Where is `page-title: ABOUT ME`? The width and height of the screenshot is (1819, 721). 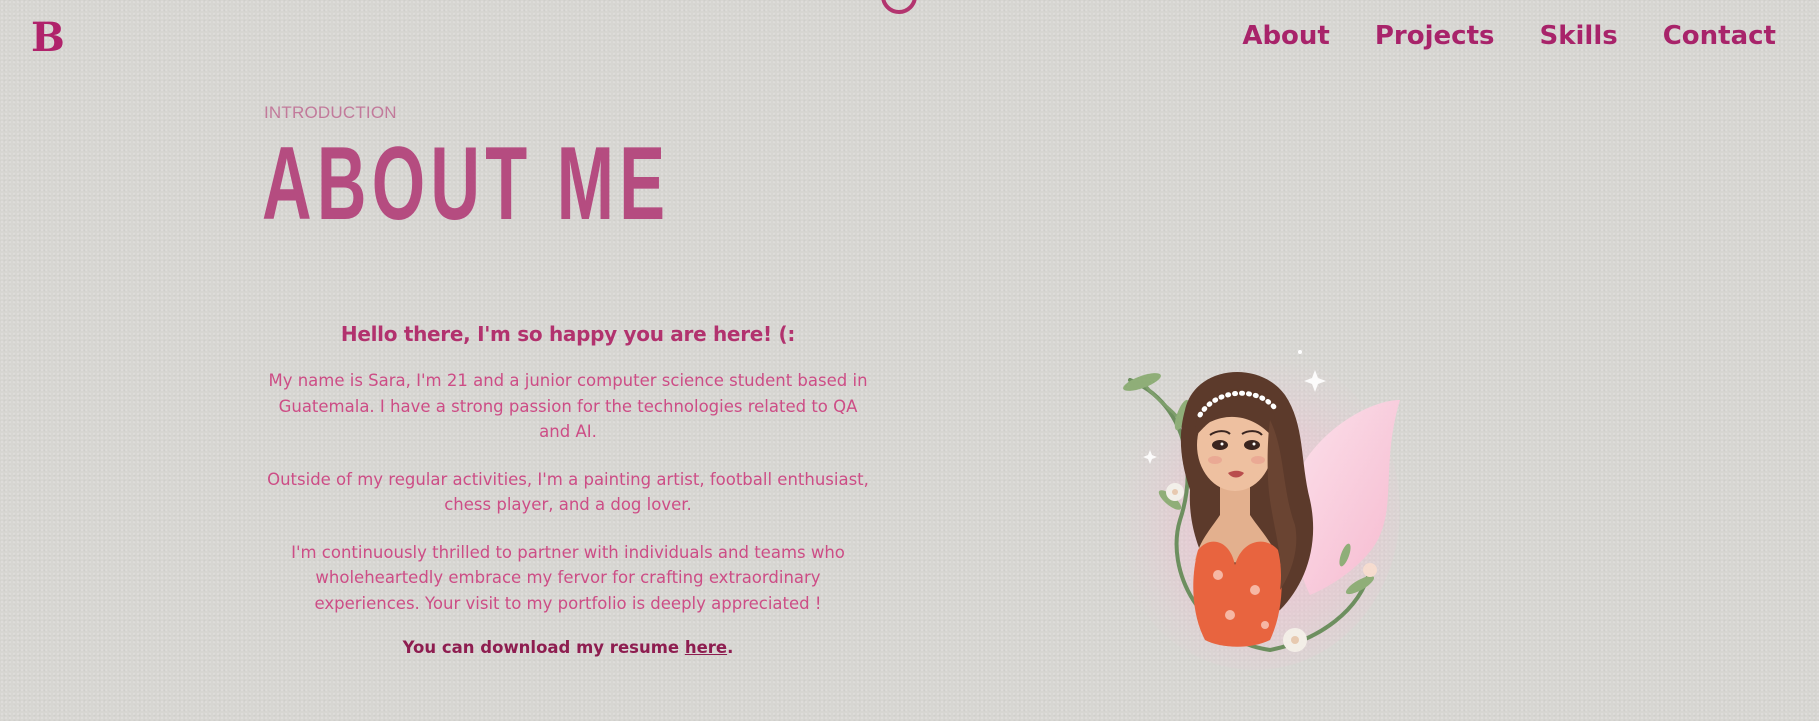
page-title: ABOUT ME is located at coordinates (466, 184).